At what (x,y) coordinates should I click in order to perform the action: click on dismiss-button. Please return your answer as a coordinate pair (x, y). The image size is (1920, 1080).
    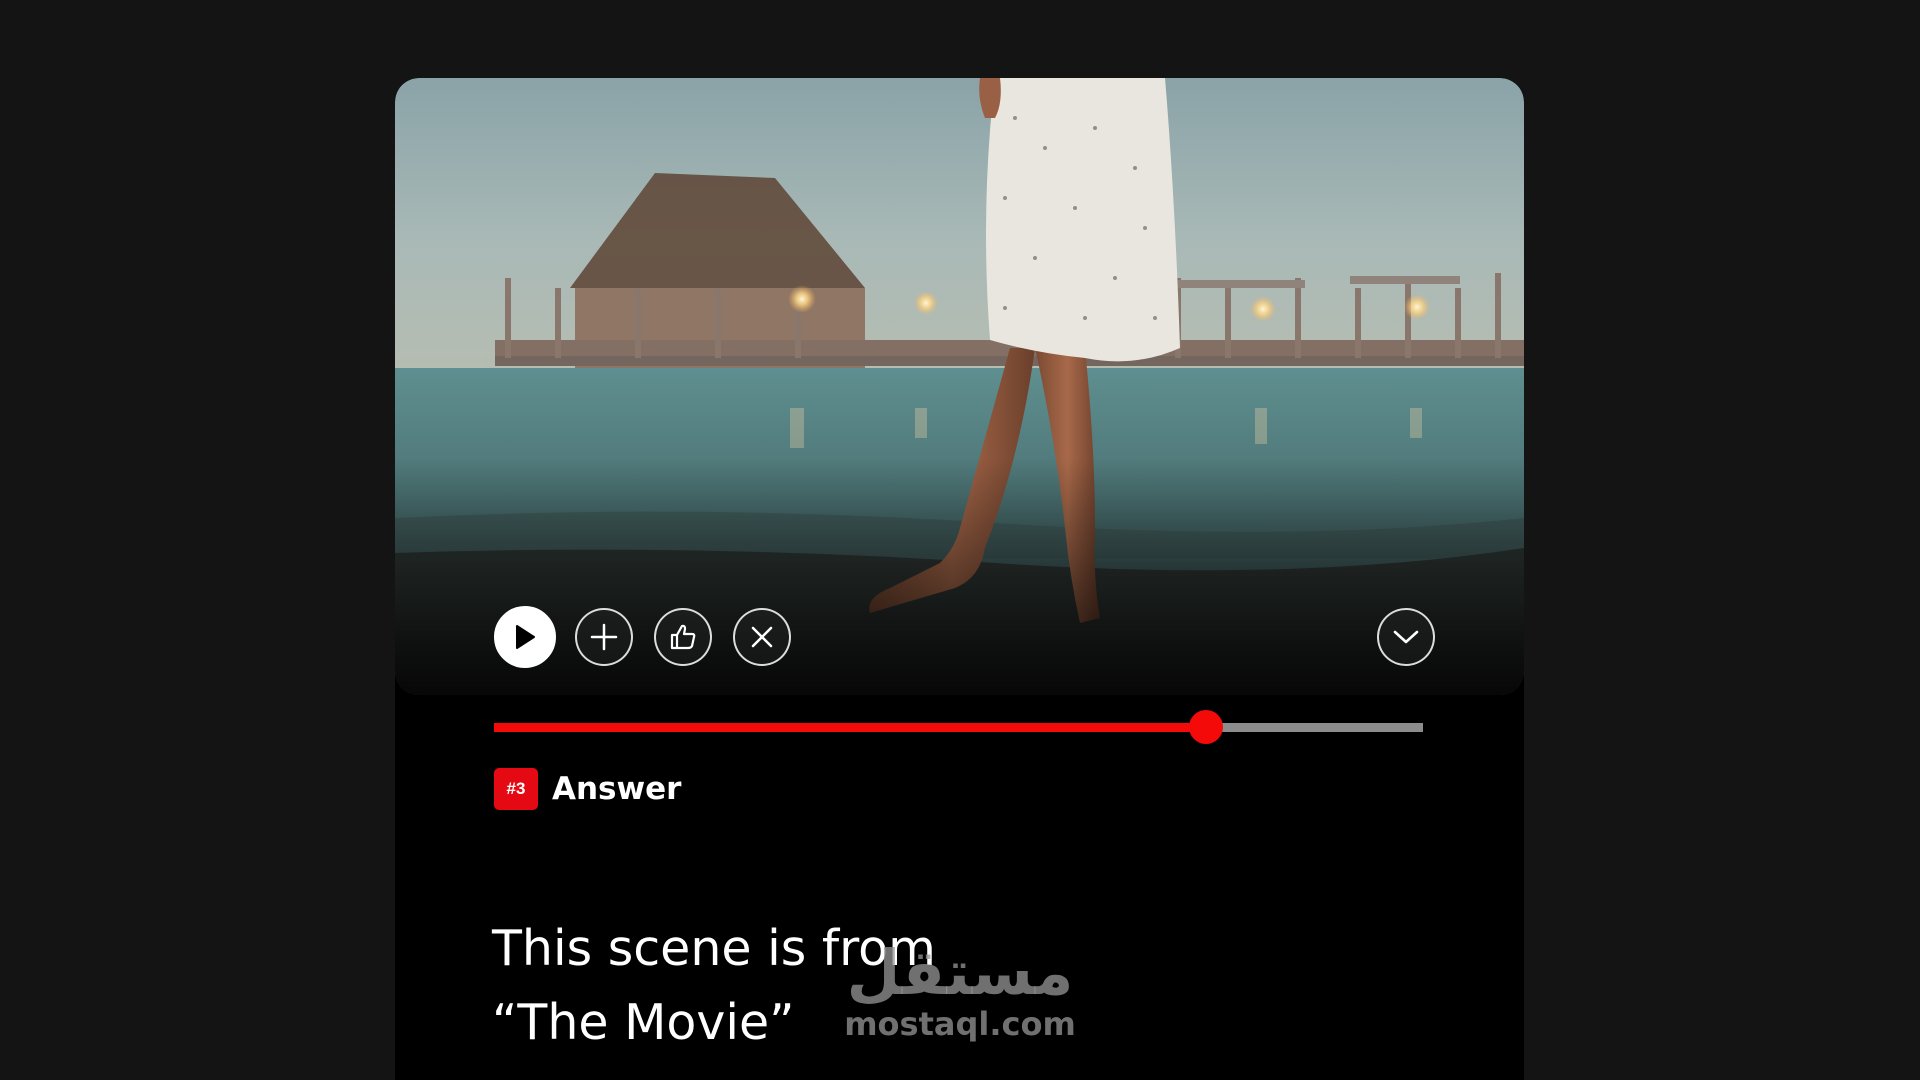
    Looking at the image, I should click on (762, 637).